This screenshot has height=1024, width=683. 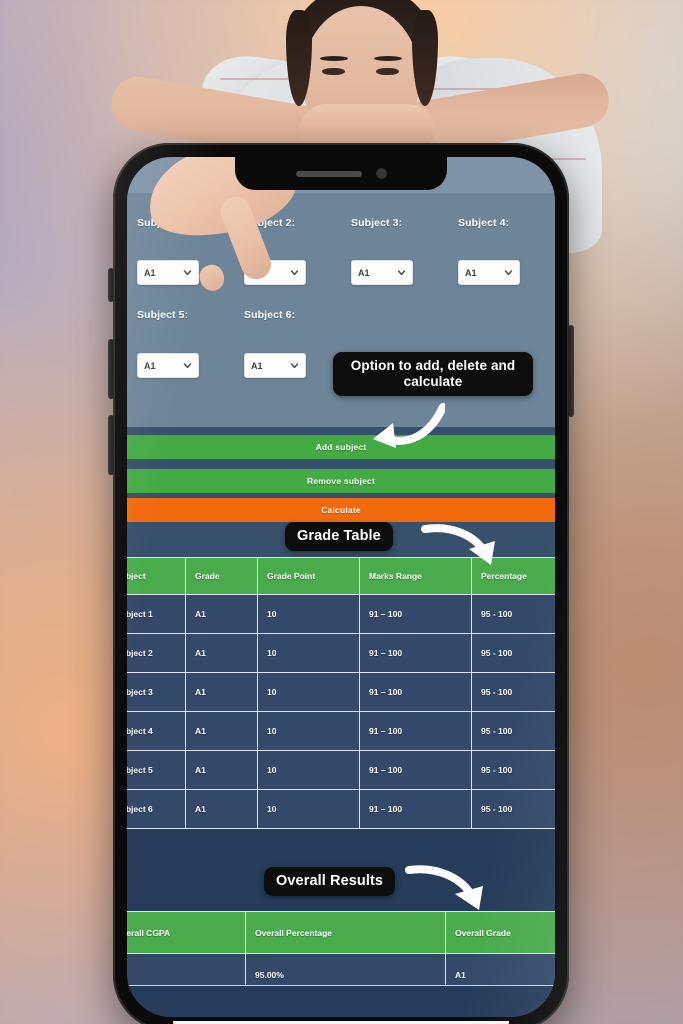 I want to click on subject-label-3: Subject 3:, so click(x=377, y=223).